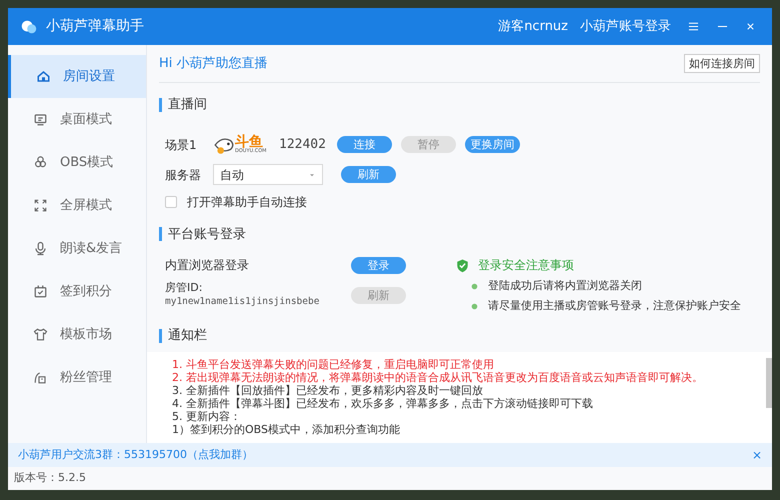 This screenshot has width=780, height=500. I want to click on notice-line: 5. 更新内容：, so click(207, 416).